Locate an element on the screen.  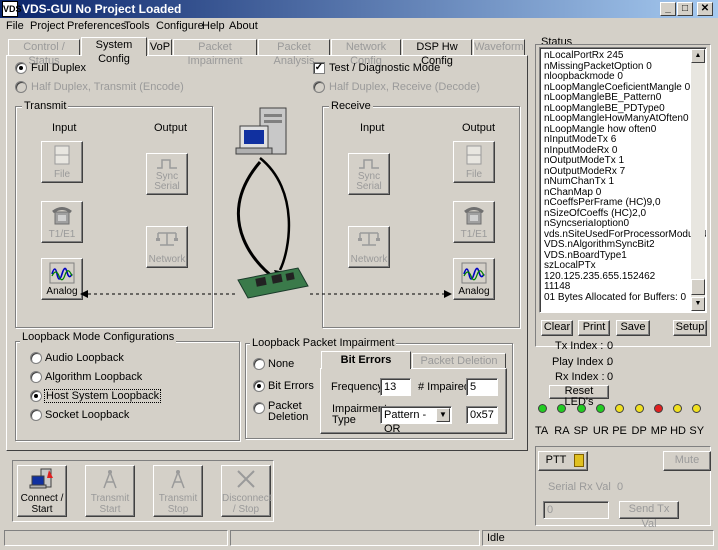
status-log-line: VDS.nAlgorithmSyncBit2 is located at coordinates (599, 244).